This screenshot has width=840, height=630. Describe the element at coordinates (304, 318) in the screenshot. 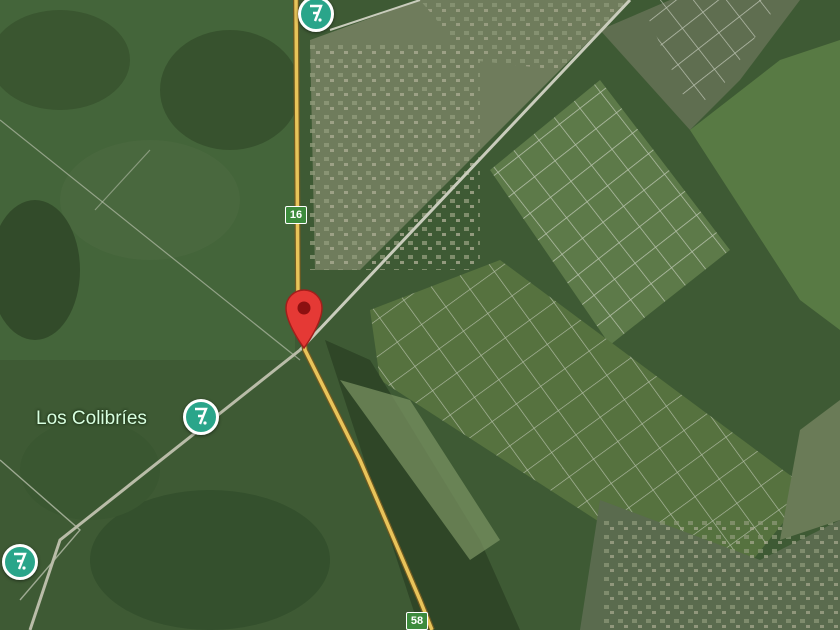

I see `location-pin-icon` at that location.